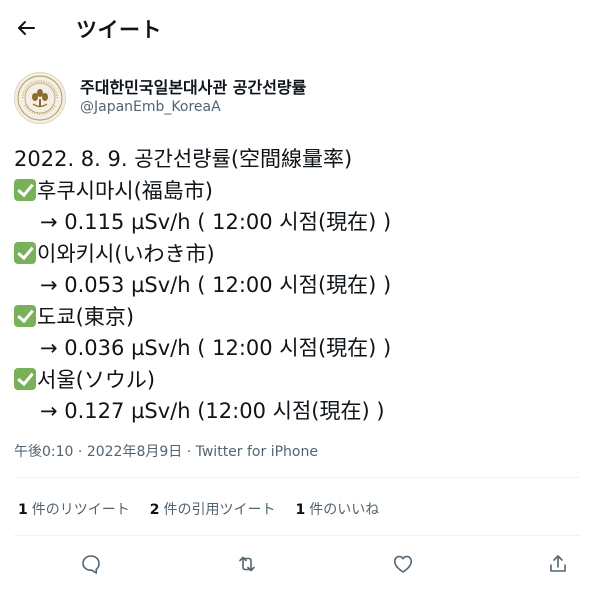 Image resolution: width=594 pixels, height=607 pixels. I want to click on quotes-stat: 2 件の引用ツイート, so click(213, 509).